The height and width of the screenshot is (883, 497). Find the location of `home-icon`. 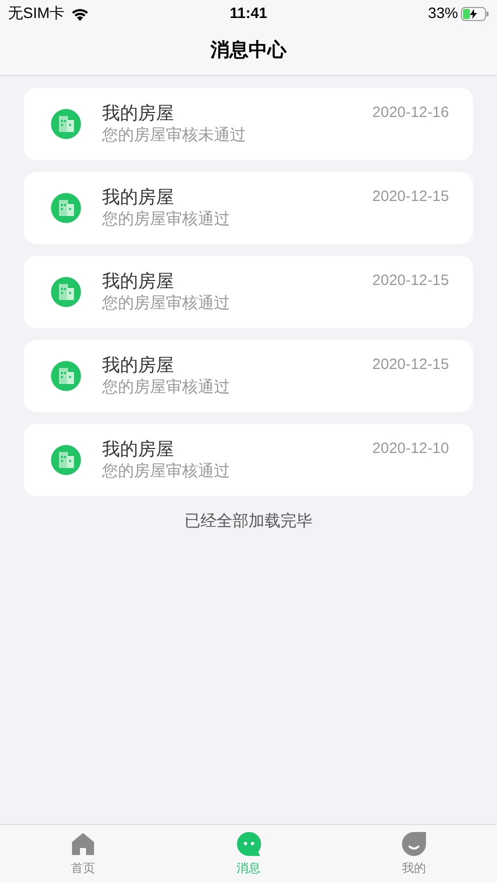

home-icon is located at coordinates (83, 844).